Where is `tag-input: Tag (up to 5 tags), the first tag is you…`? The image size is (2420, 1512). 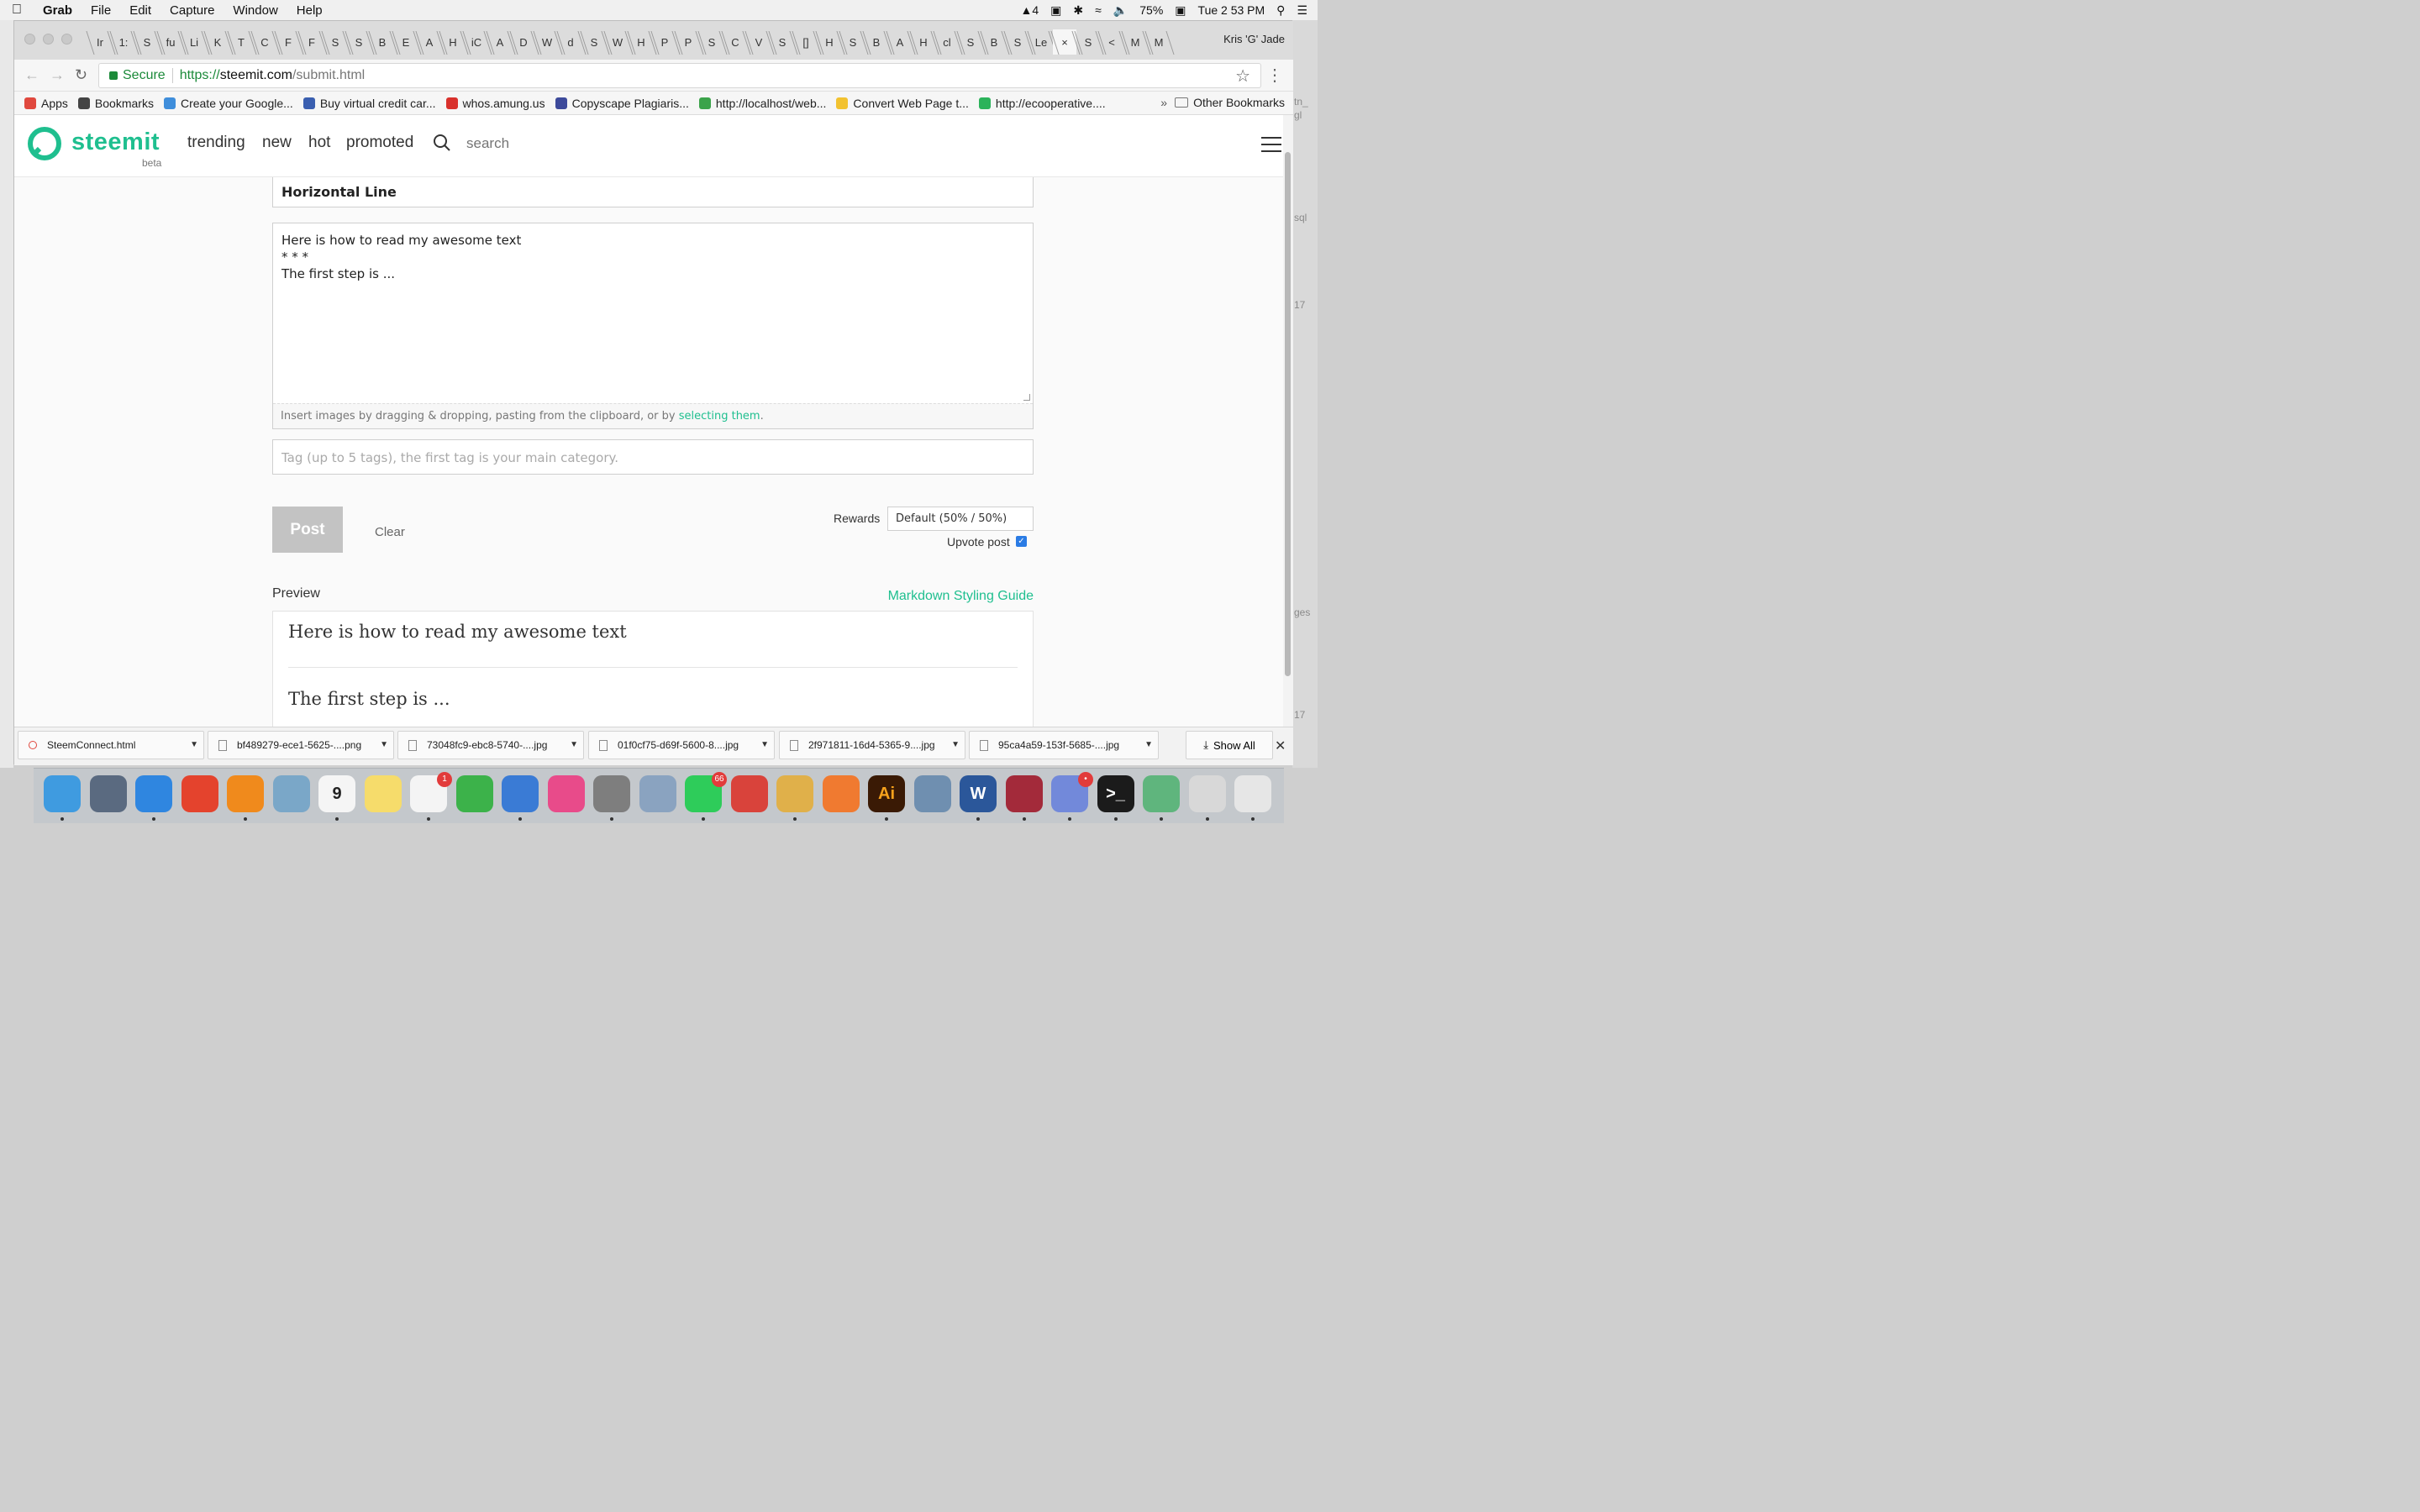 tag-input: Tag (up to 5 tags), the first tag is you… is located at coordinates (653, 457).